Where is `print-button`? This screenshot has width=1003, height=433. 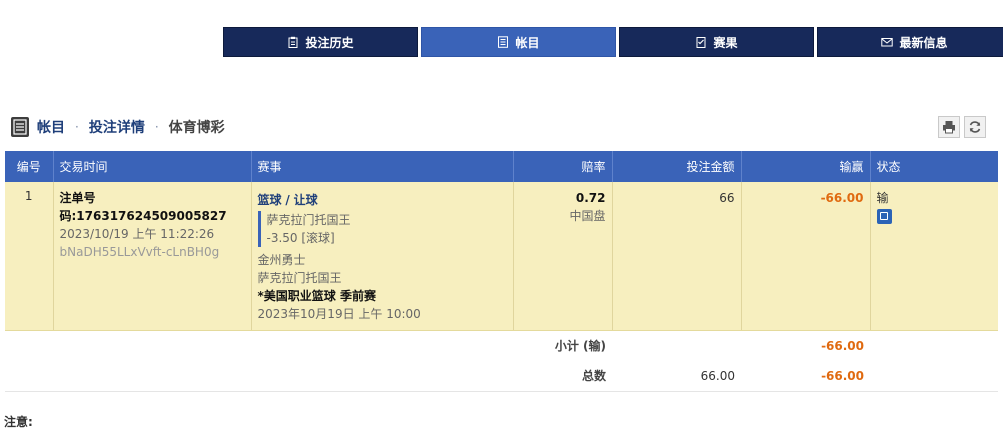
print-button is located at coordinates (949, 127).